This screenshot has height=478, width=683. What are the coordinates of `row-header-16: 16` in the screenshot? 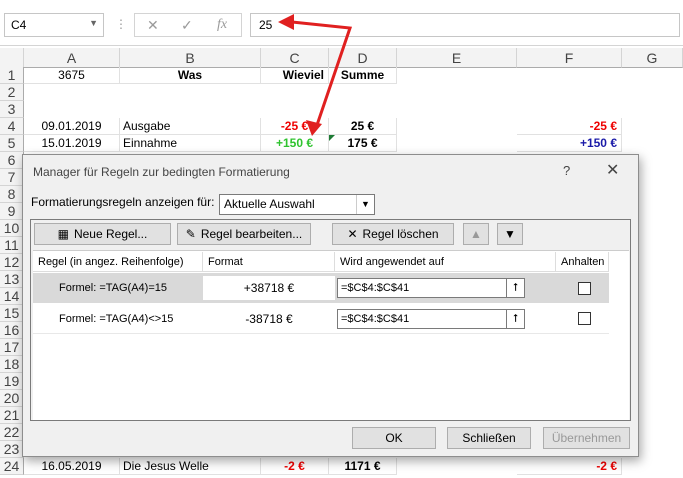 It's located at (12, 330).